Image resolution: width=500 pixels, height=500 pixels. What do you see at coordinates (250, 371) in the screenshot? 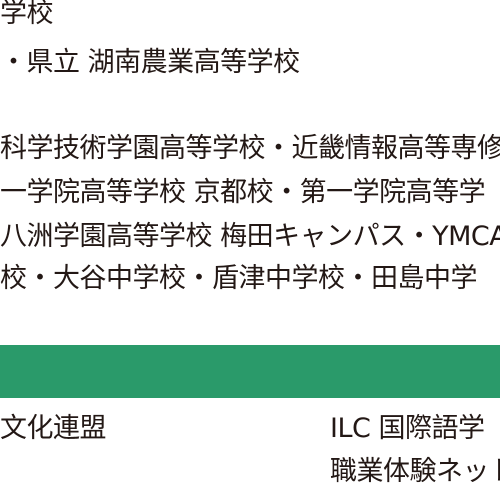
I see `divider-band` at bounding box center [250, 371].